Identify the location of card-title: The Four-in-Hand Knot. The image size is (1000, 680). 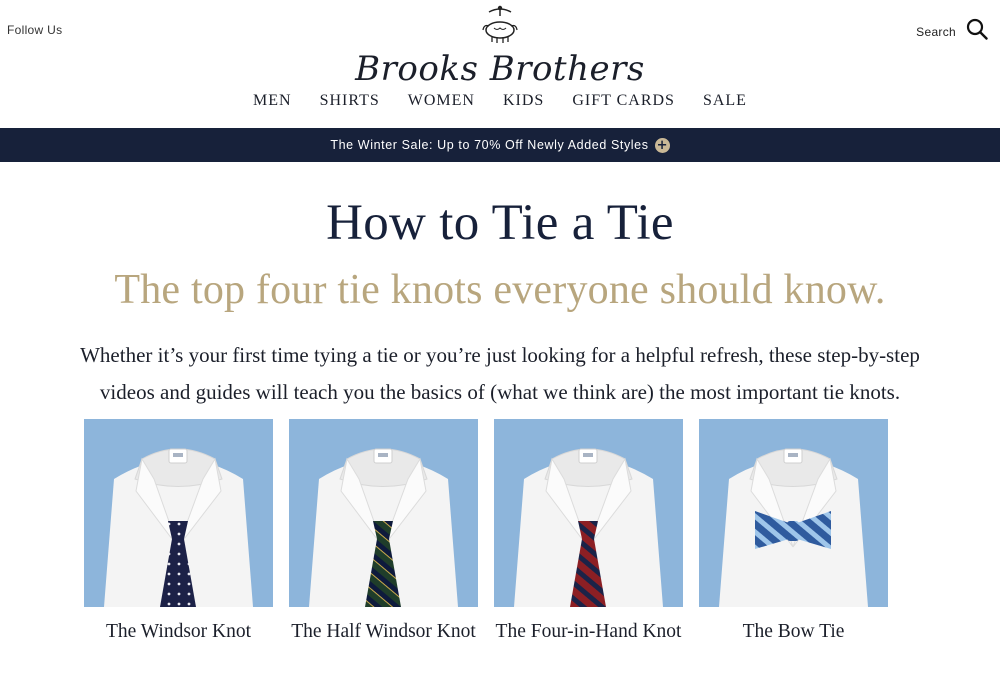
(588, 631).